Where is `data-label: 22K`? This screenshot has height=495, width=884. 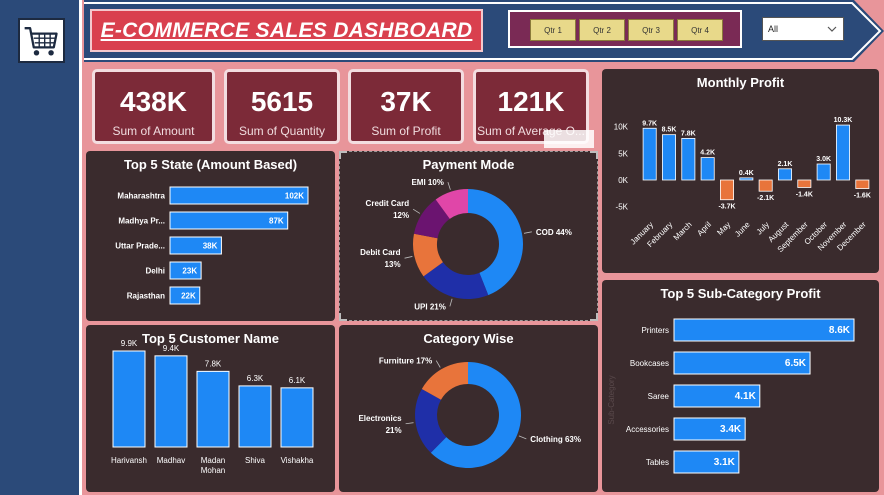 data-label: 22K is located at coordinates (188, 296).